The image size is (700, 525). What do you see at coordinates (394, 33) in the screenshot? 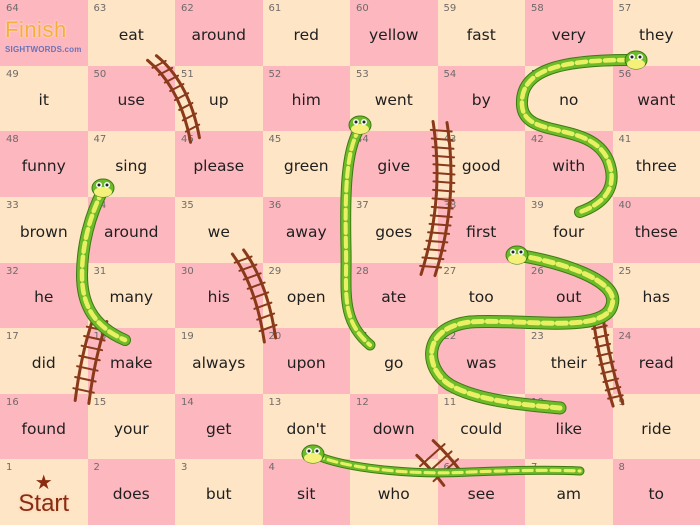
I see `board-cell: 60 yellow` at bounding box center [394, 33].